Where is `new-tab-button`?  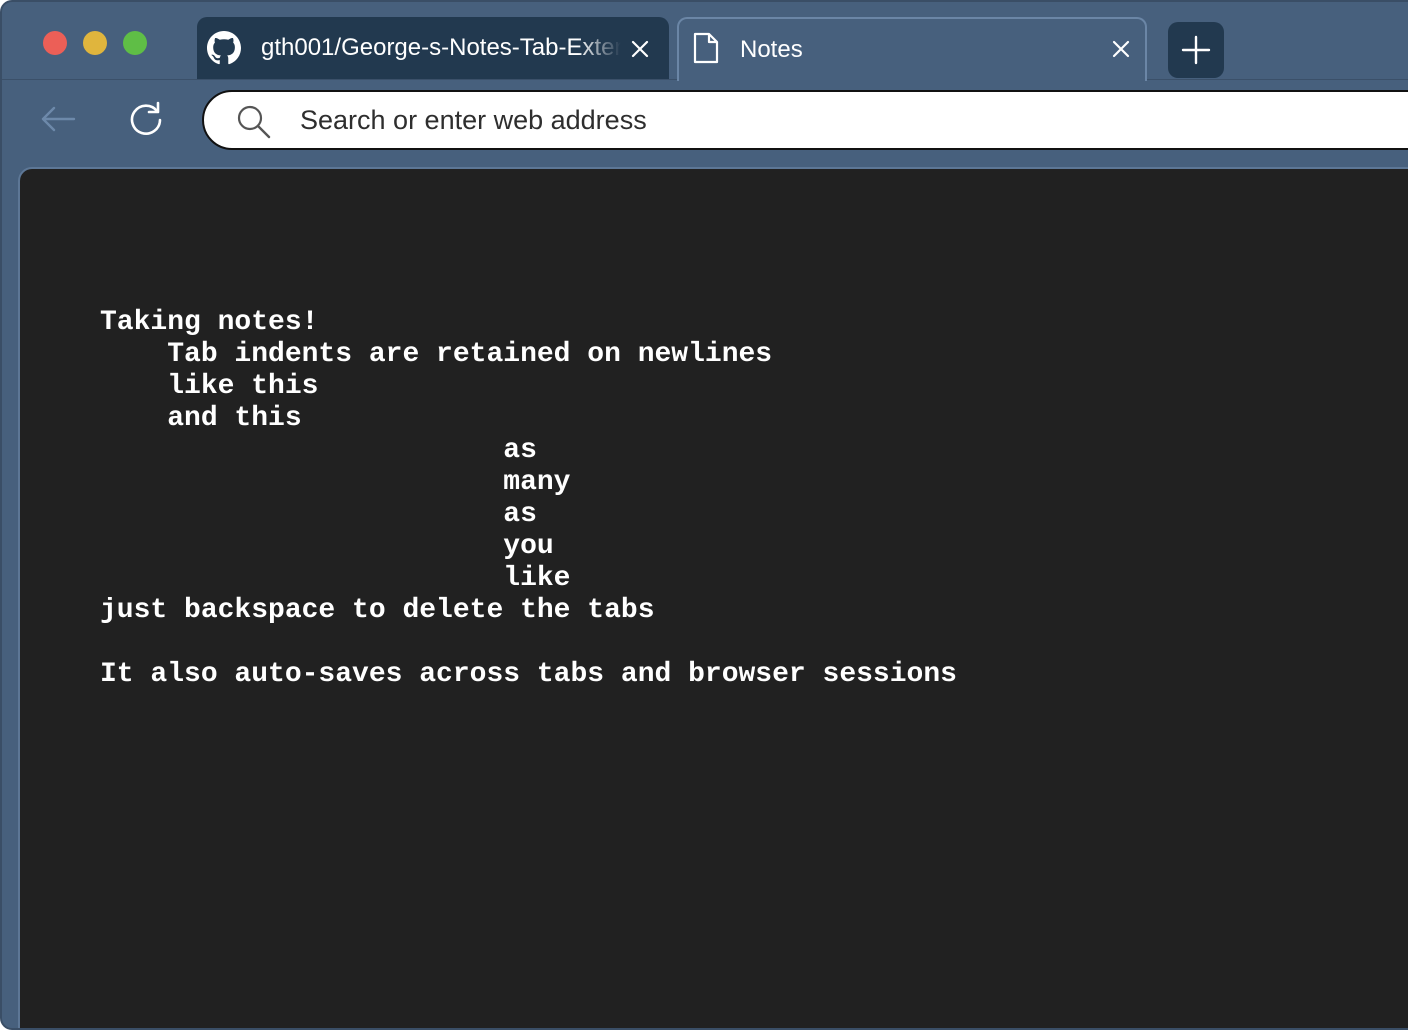
new-tab-button is located at coordinates (1196, 50).